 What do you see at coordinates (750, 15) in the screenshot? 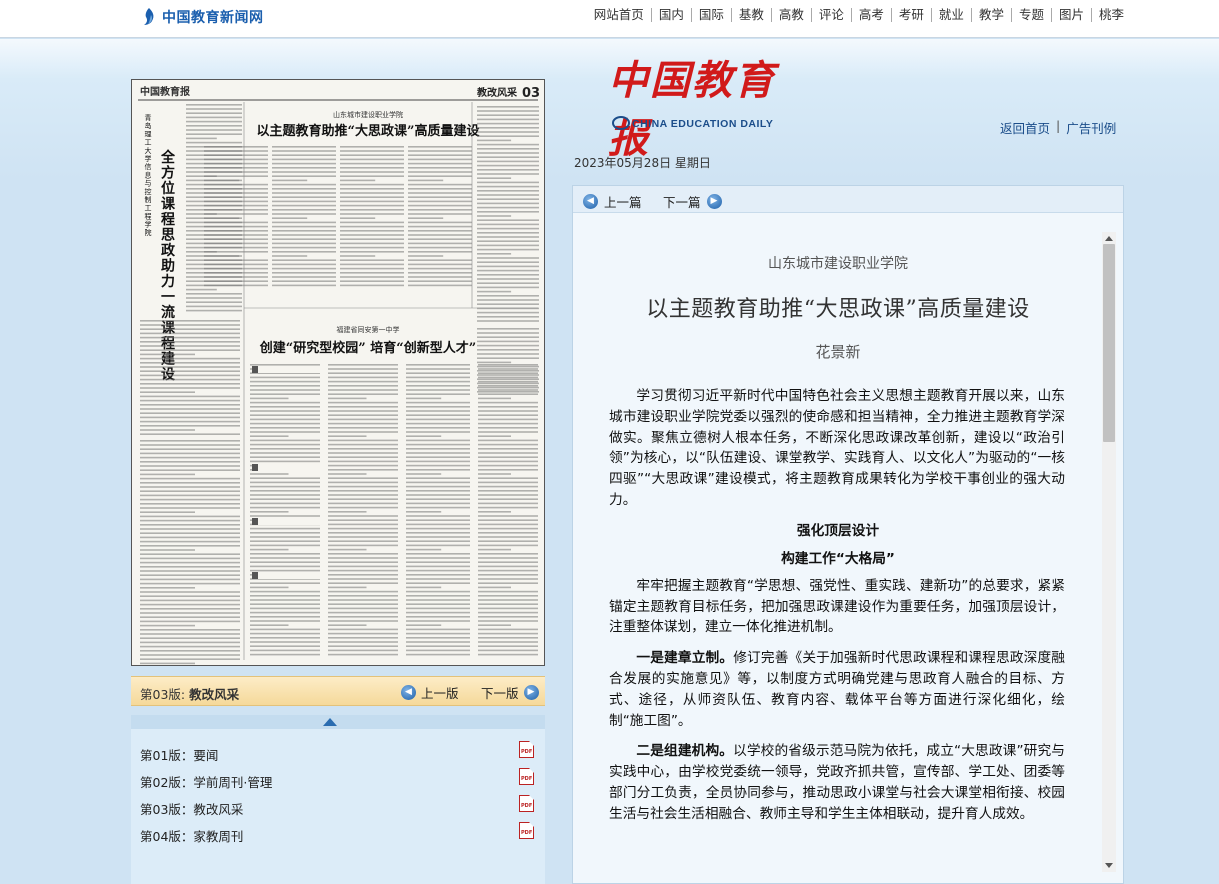
I see `nav-item: 基教` at bounding box center [750, 15].